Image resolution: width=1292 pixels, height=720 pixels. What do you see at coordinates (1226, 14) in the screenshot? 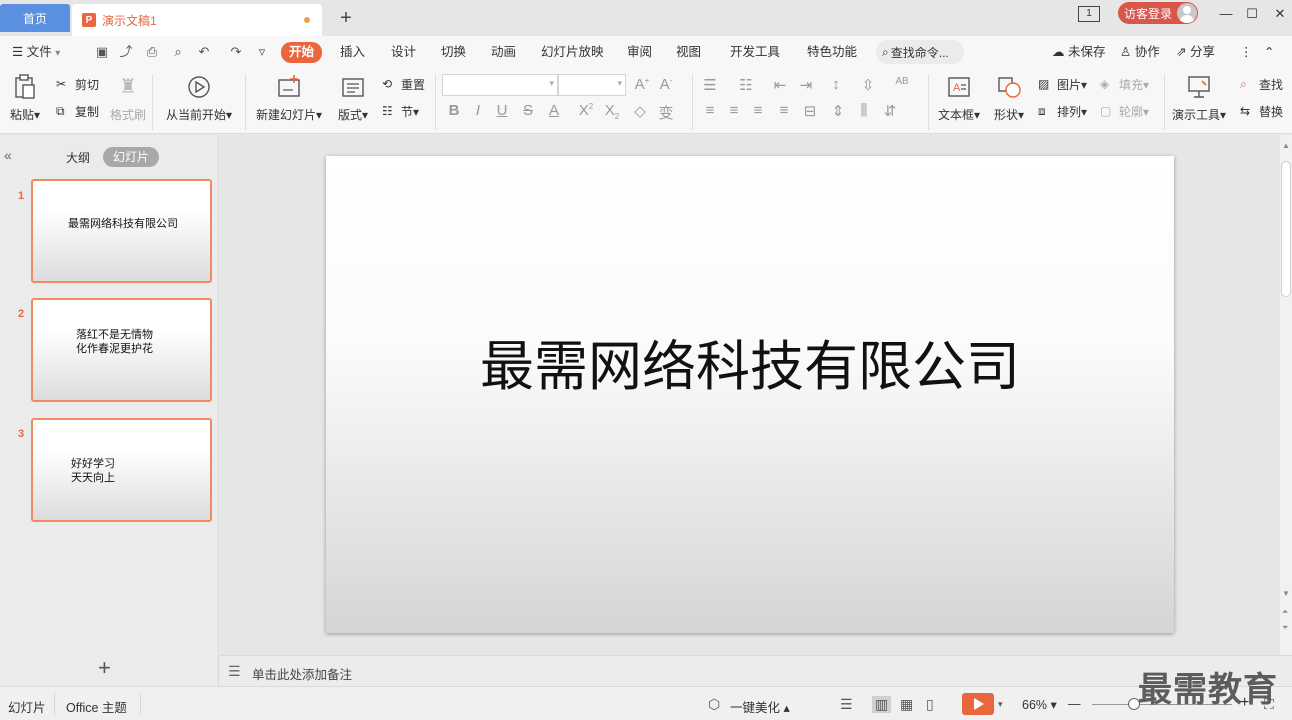
I see `minimize-button: —` at bounding box center [1226, 14].